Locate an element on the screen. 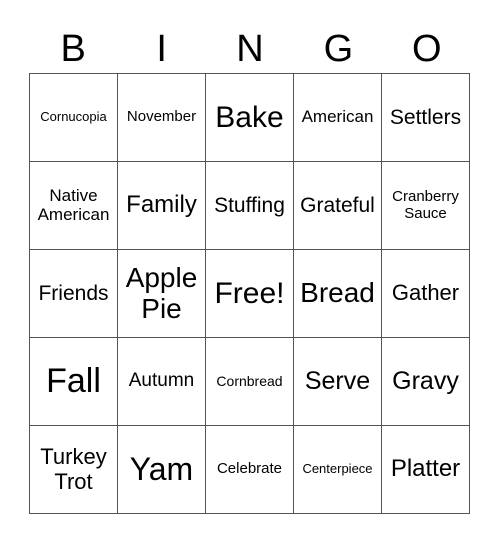 The height and width of the screenshot is (544, 500). bingo-cell: November is located at coordinates (162, 118).